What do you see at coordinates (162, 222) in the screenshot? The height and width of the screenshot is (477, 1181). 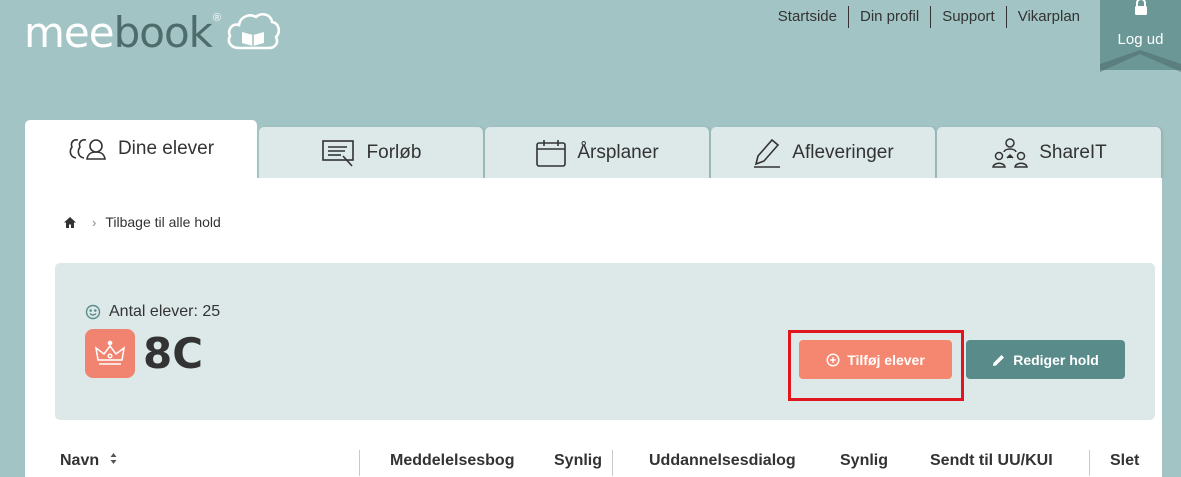 I see `back-to-all-teams-link: Tilbage til alle hold` at bounding box center [162, 222].